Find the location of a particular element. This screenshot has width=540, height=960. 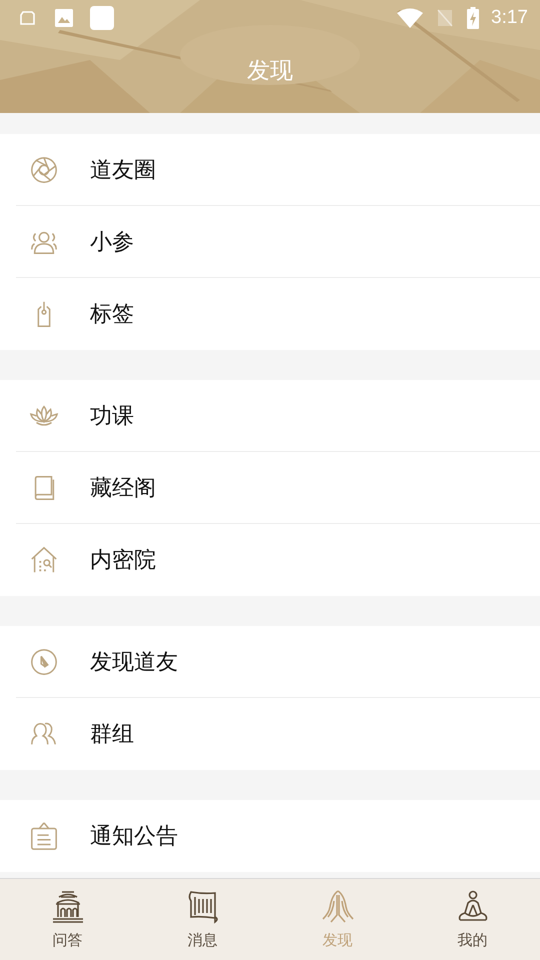

battery-charging-icon is located at coordinates (473, 18).